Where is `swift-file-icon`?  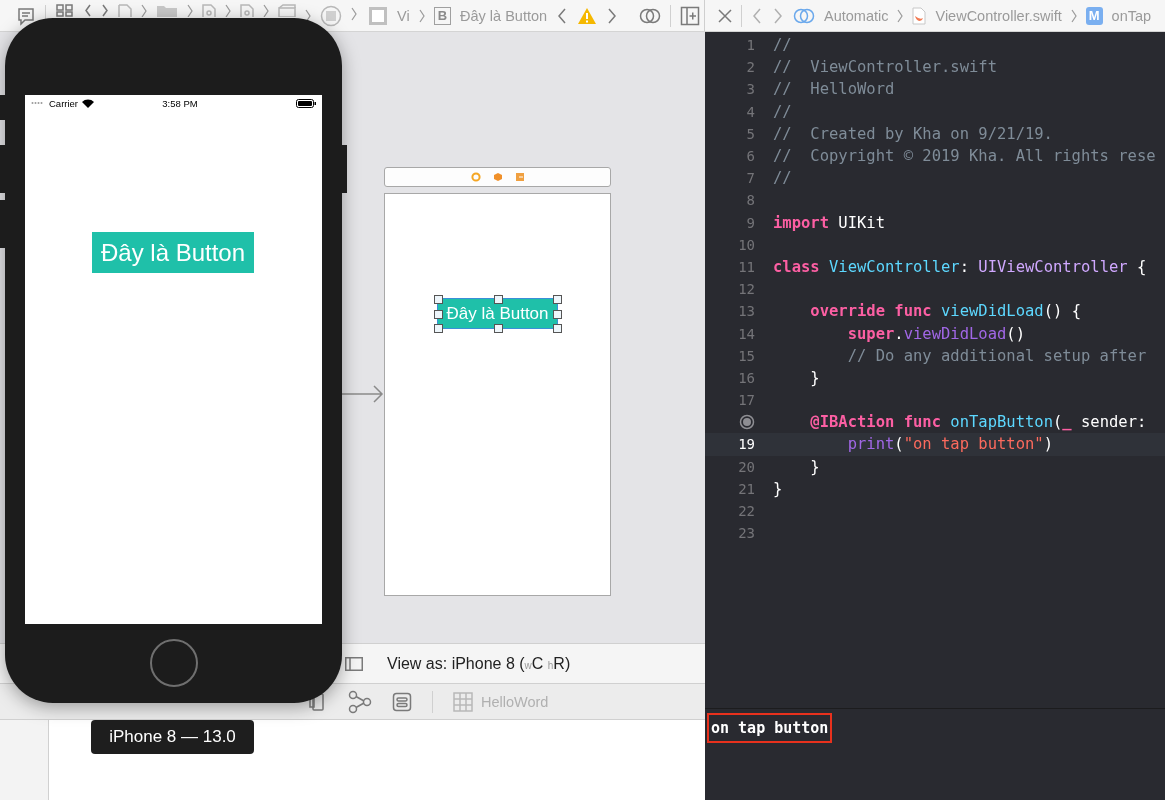 swift-file-icon is located at coordinates (919, 15).